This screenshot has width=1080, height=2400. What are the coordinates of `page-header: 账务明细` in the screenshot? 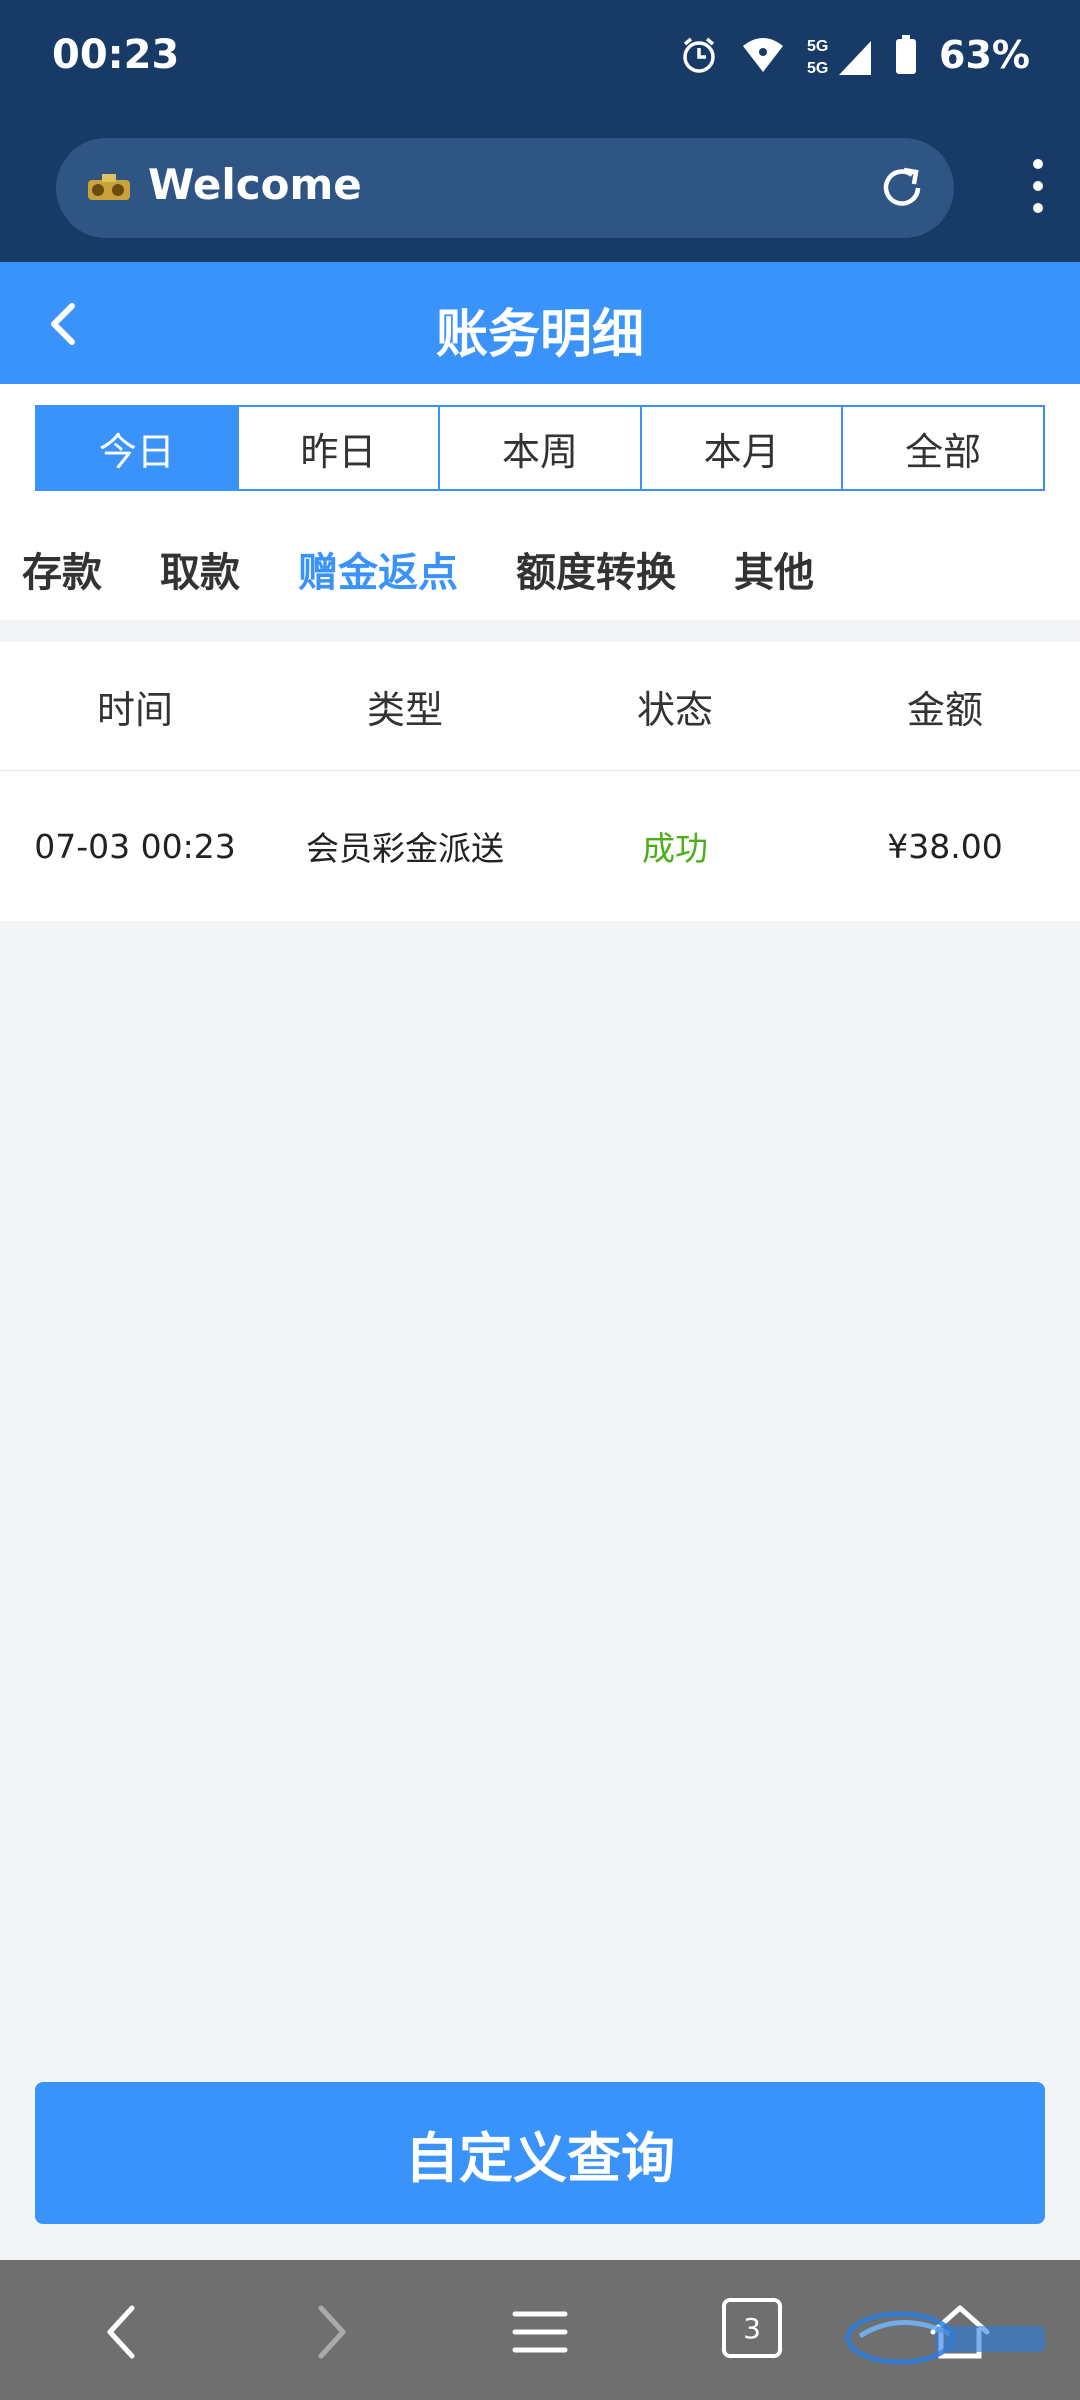 It's located at (540, 323).